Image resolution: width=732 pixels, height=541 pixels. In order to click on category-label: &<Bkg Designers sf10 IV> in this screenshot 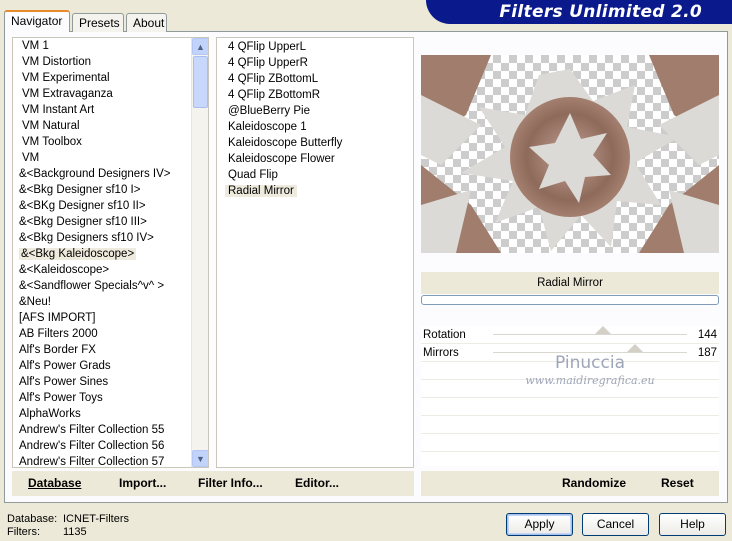, I will do `click(86, 238)`.